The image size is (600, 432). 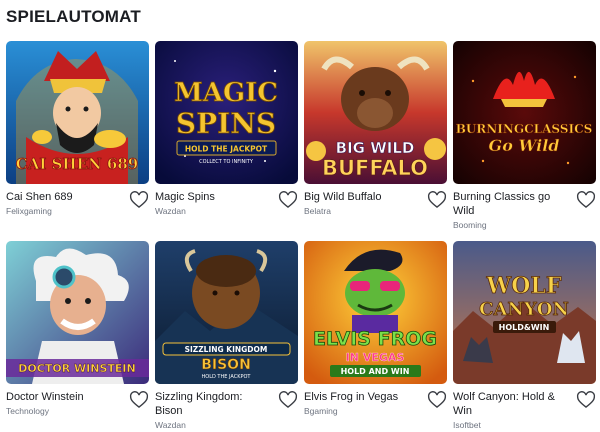 I want to click on game-thumbnail-elvis-frog-in-vegas: ELVIS FROG IN VEGAS HOLD AND WIN, so click(x=375, y=312).